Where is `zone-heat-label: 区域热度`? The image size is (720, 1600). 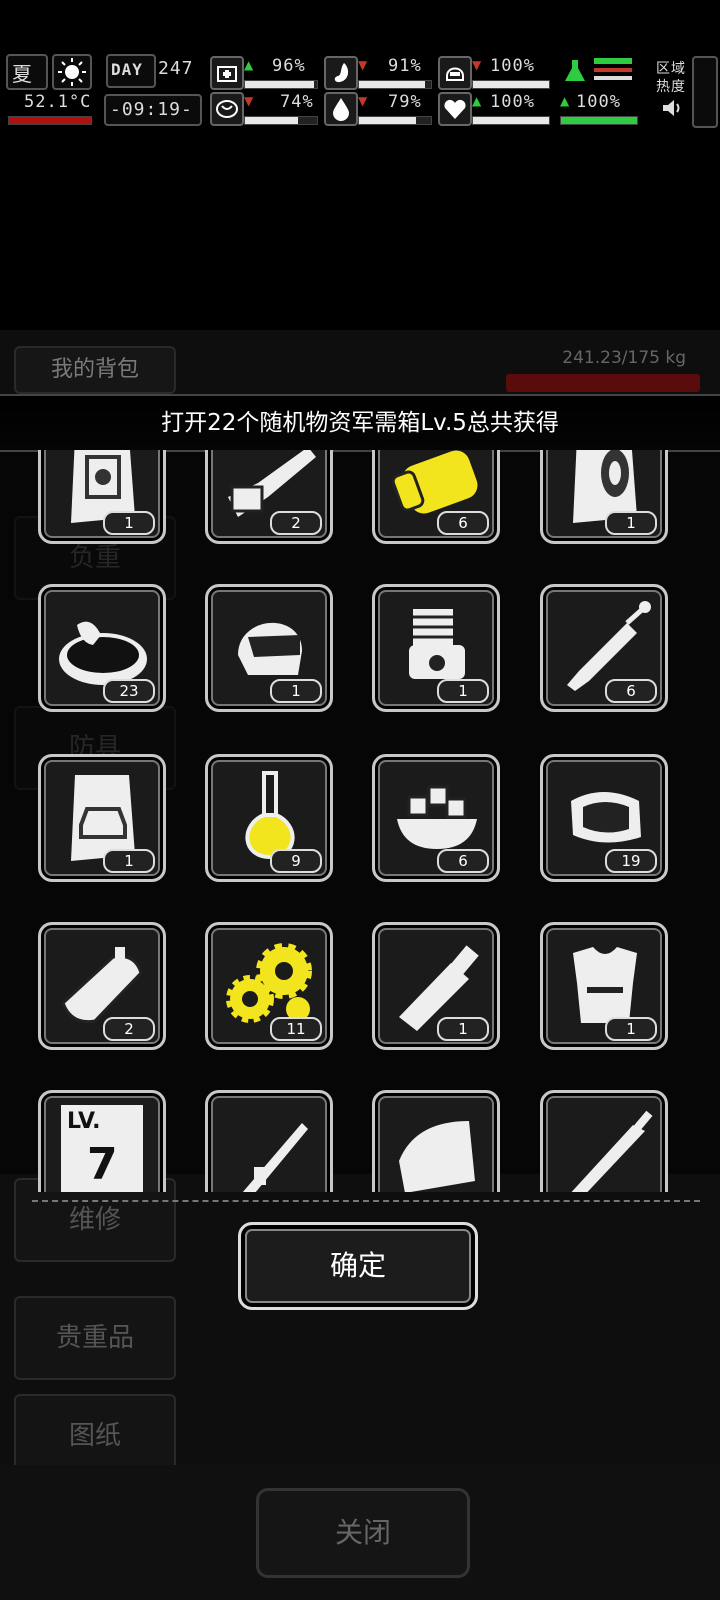
zone-heat-label: 区域热度 is located at coordinates (671, 78).